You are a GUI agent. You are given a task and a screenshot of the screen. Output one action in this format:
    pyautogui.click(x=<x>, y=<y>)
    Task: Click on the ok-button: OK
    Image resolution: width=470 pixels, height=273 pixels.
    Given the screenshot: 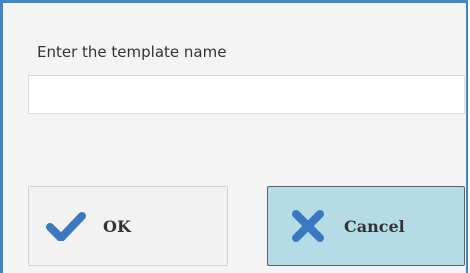 What is the action you would take?
    pyautogui.click(x=128, y=226)
    